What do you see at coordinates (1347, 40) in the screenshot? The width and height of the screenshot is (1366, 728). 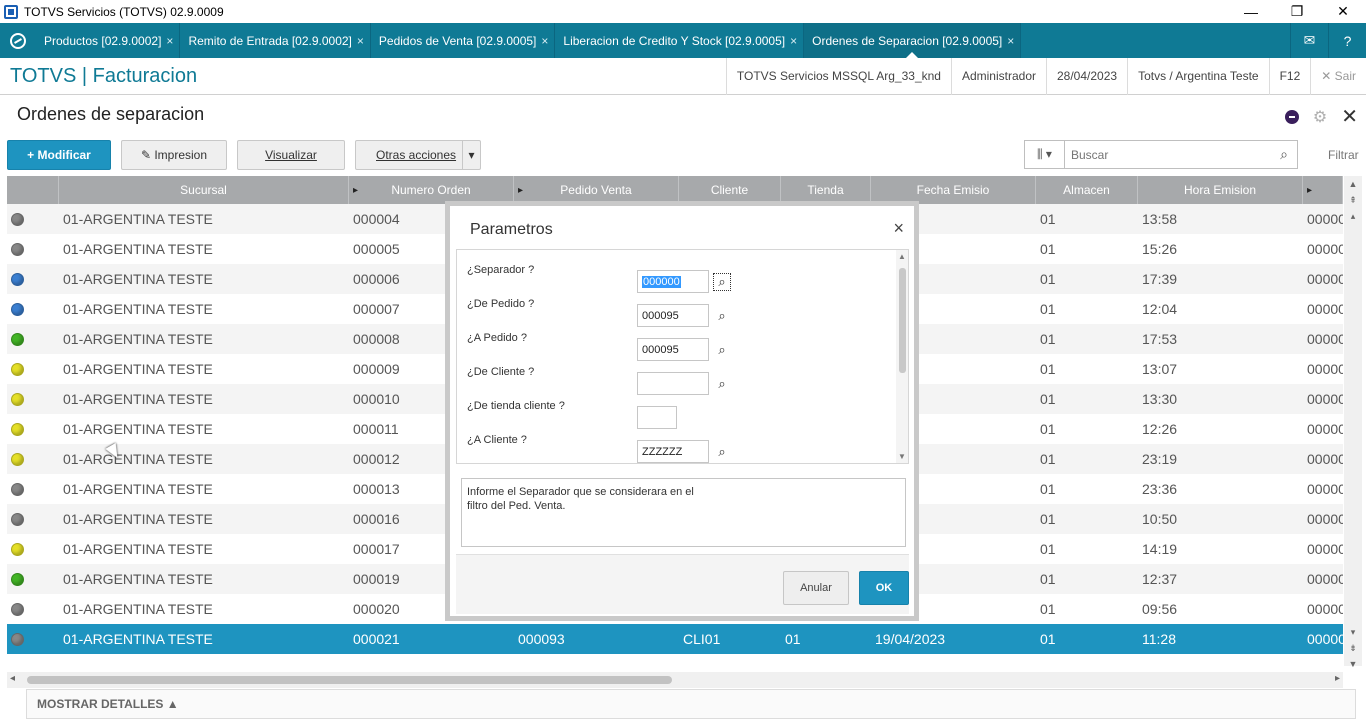 I see `help-icon: ?` at bounding box center [1347, 40].